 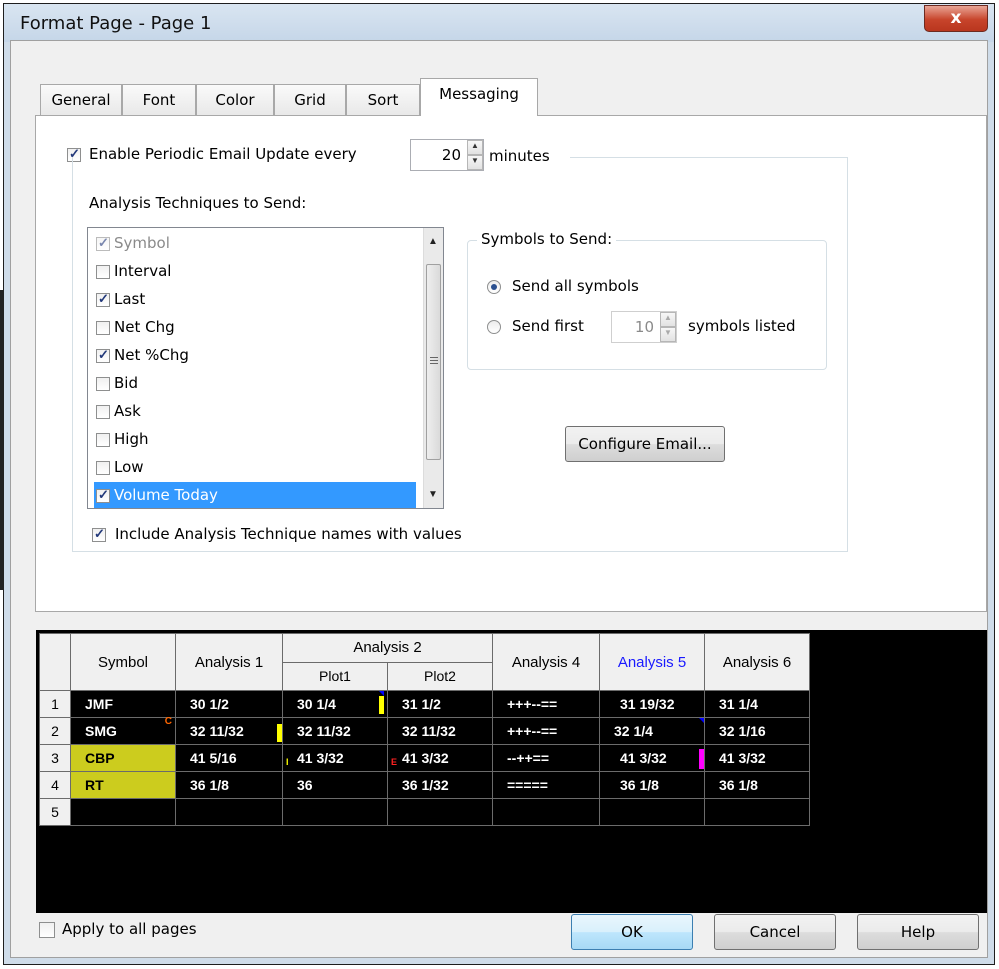 What do you see at coordinates (116, 23) in the screenshot?
I see `window-title: Format Page - Page 1` at bounding box center [116, 23].